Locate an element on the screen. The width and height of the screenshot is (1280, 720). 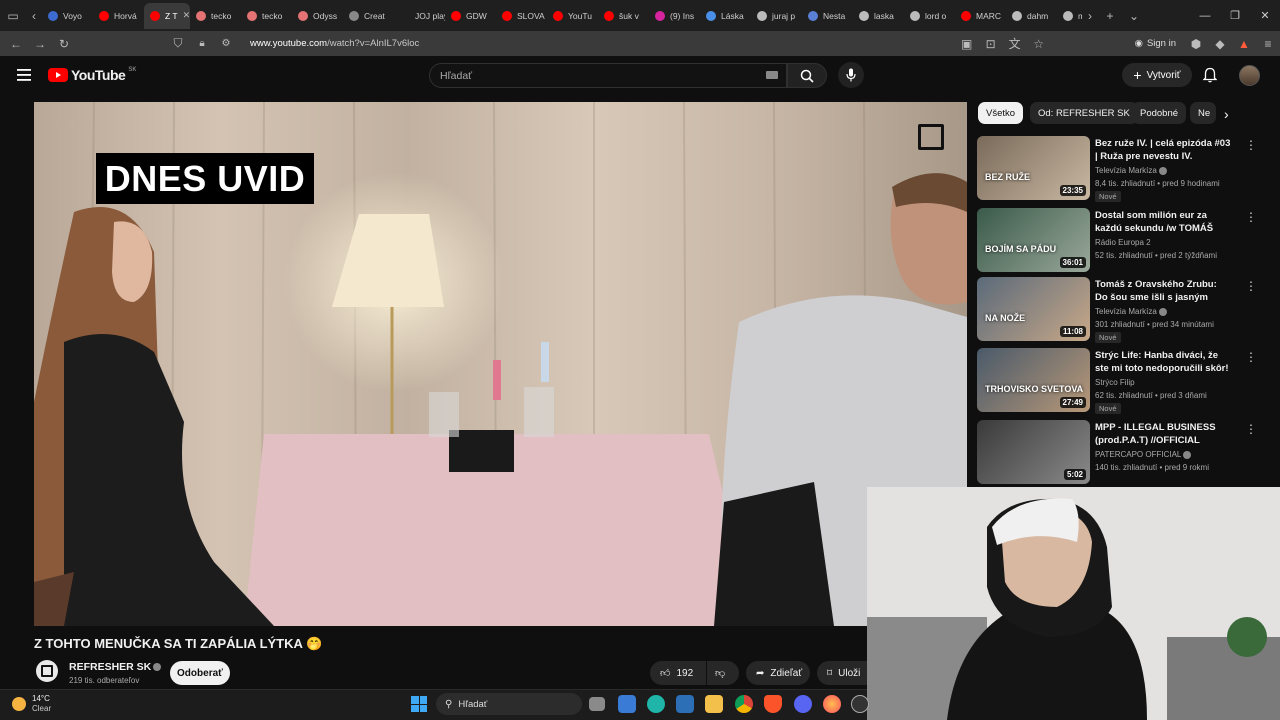
edge-icon is located at coordinates (656, 704).